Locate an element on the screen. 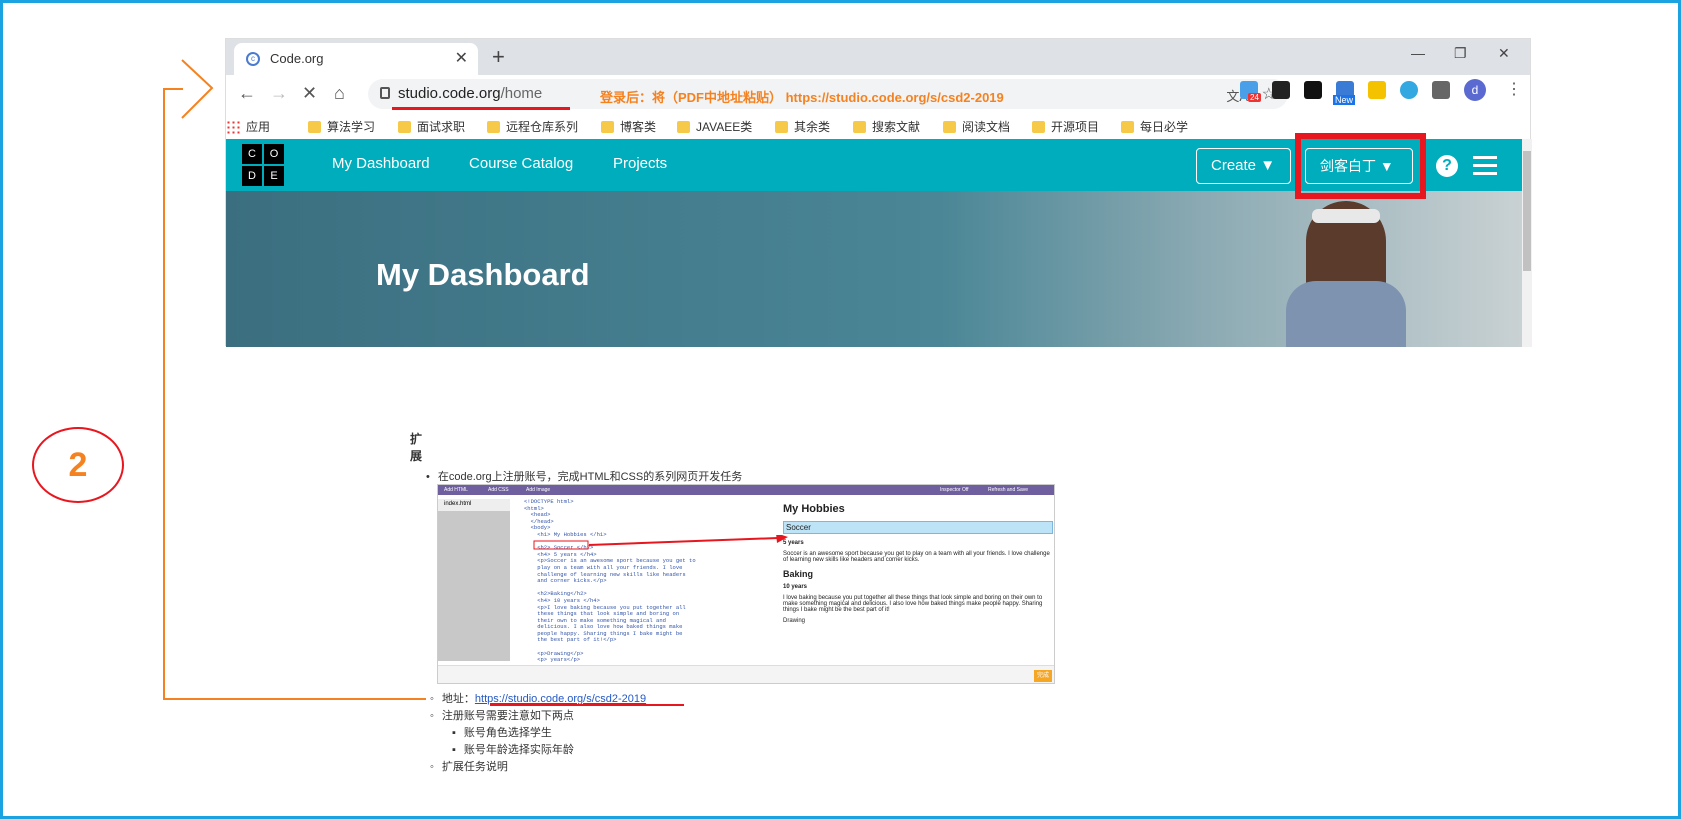 The height and width of the screenshot is (819, 1681). window-close-icon: ✕ is located at coordinates (1504, 53).